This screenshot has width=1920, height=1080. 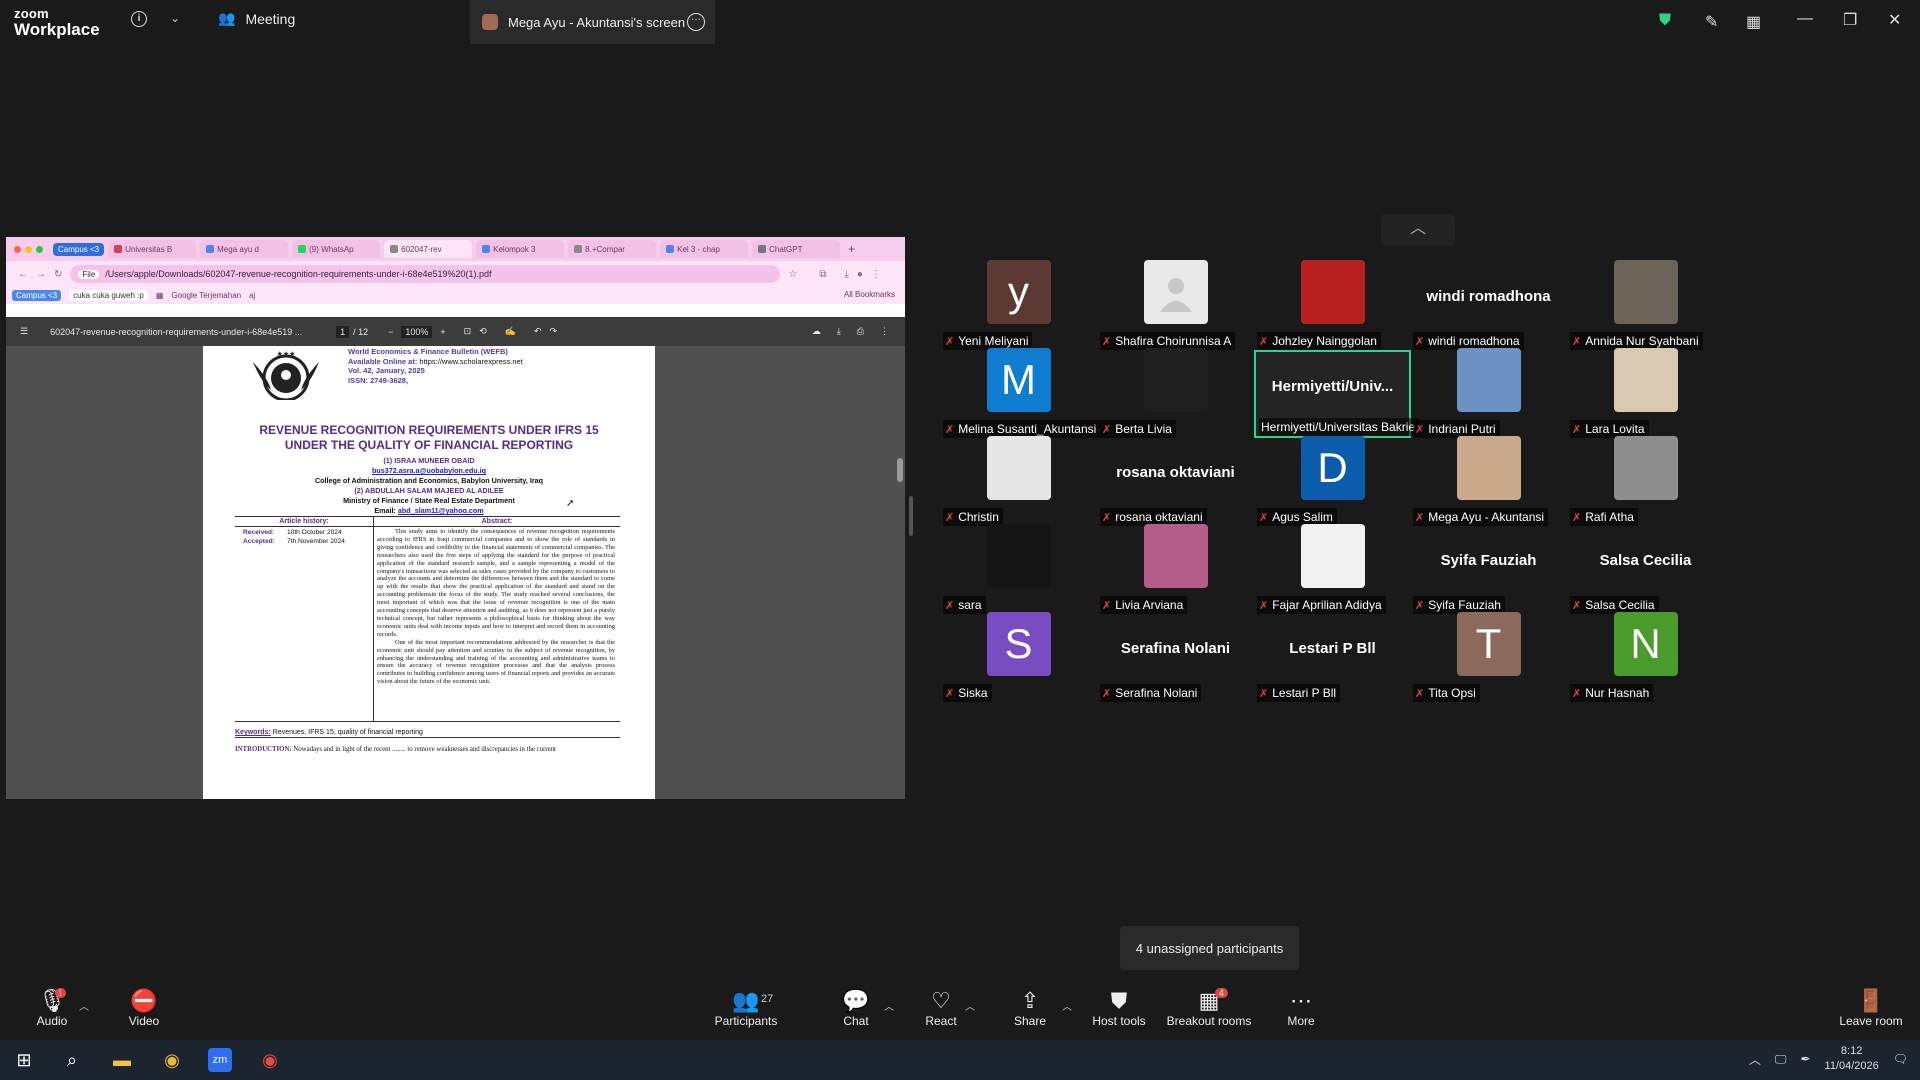 What do you see at coordinates (592, 22) in the screenshot?
I see `tab-shared-screen: Mega Ayu - Akuntansi's screen ···` at bounding box center [592, 22].